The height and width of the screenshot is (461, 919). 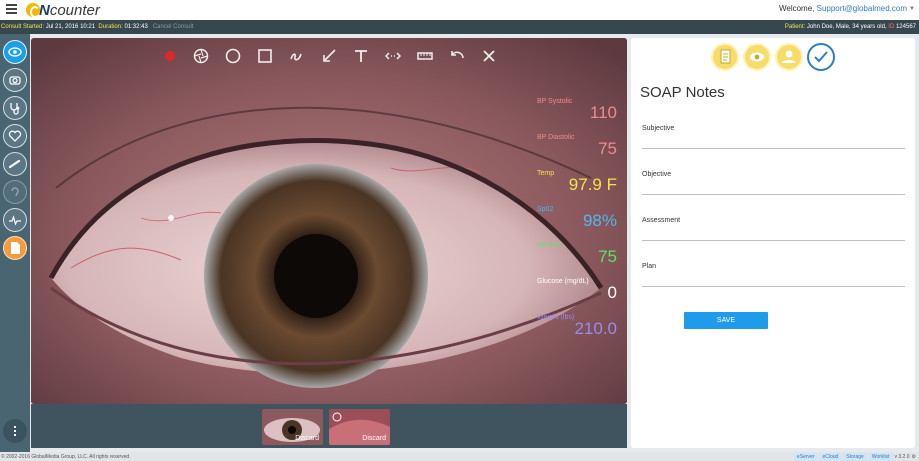 What do you see at coordinates (15, 164) in the screenshot?
I see `scope-icon` at bounding box center [15, 164].